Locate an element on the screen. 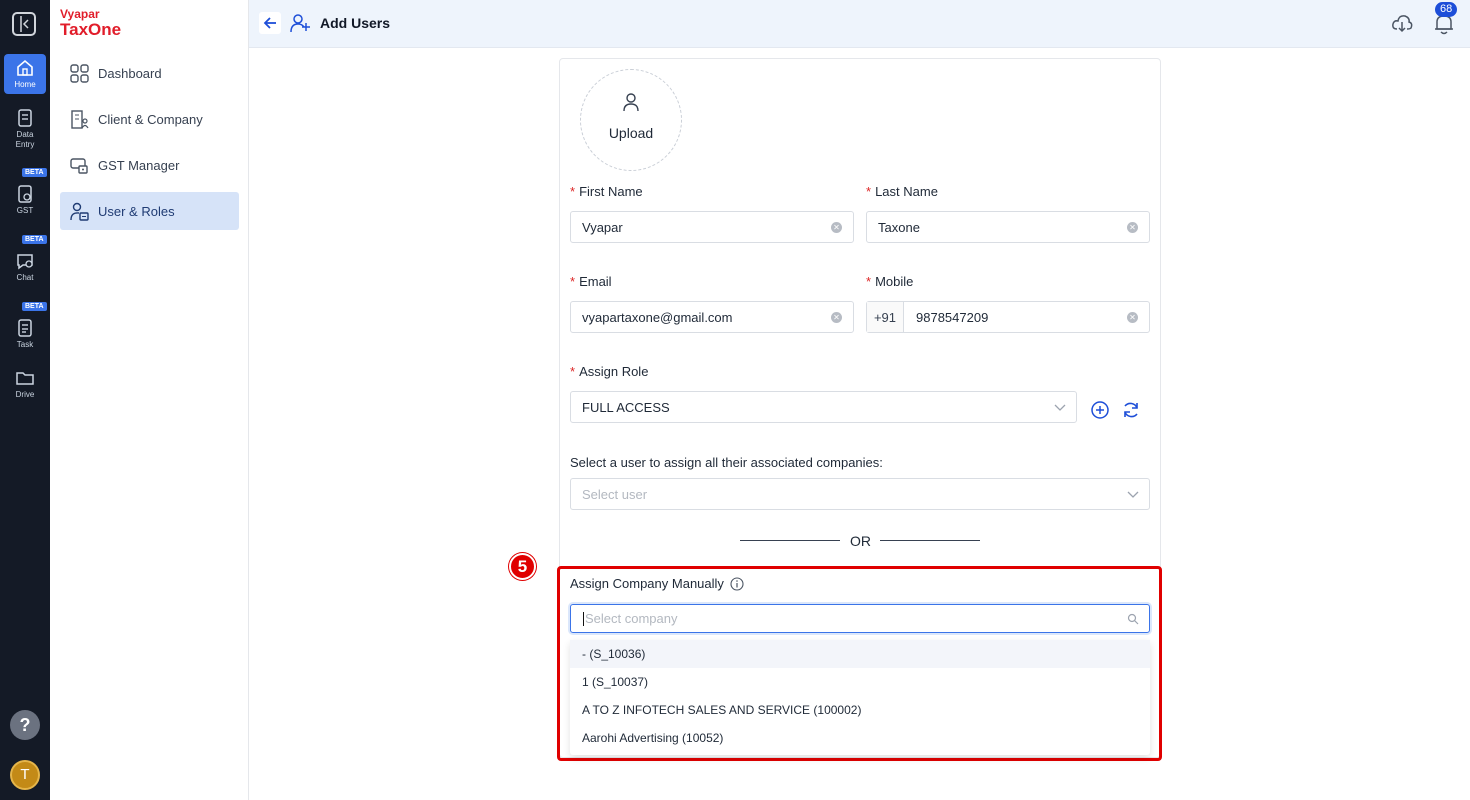 Image resolution: width=1470 pixels, height=800 pixels. building-icon is located at coordinates (80, 119).